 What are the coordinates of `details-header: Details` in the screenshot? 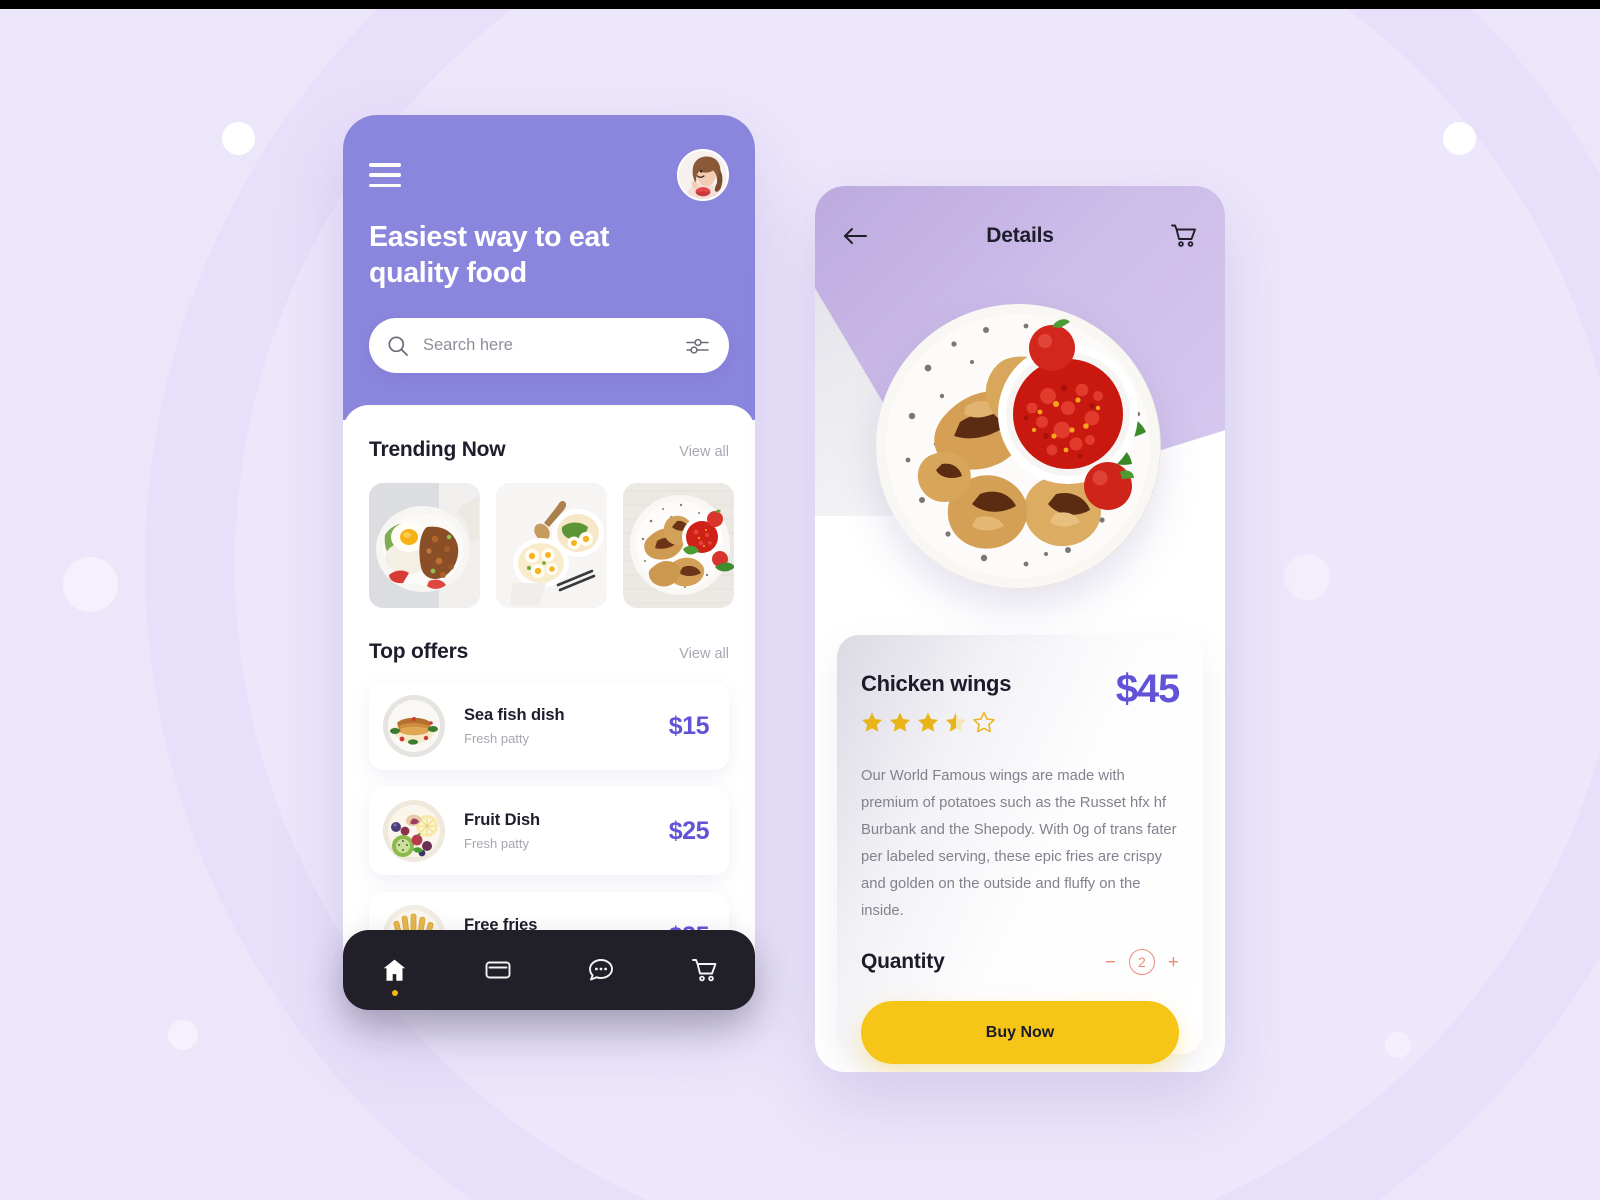 It's located at (1020, 236).